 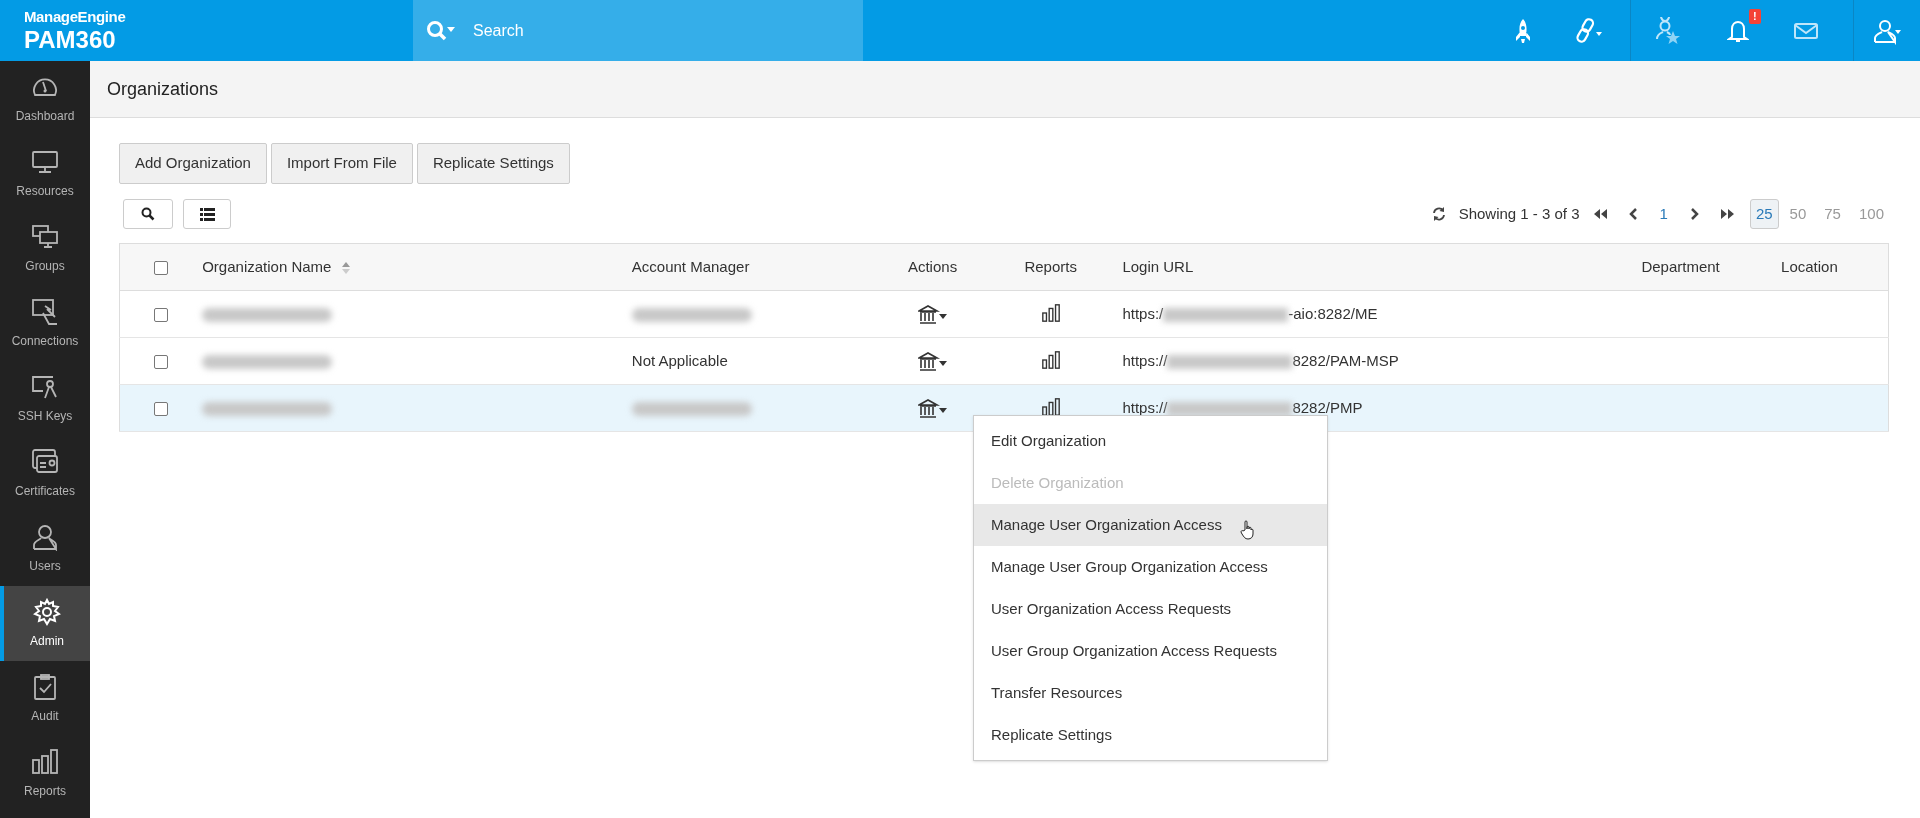 I want to click on sidebar-item: Reports, so click(x=45, y=773).